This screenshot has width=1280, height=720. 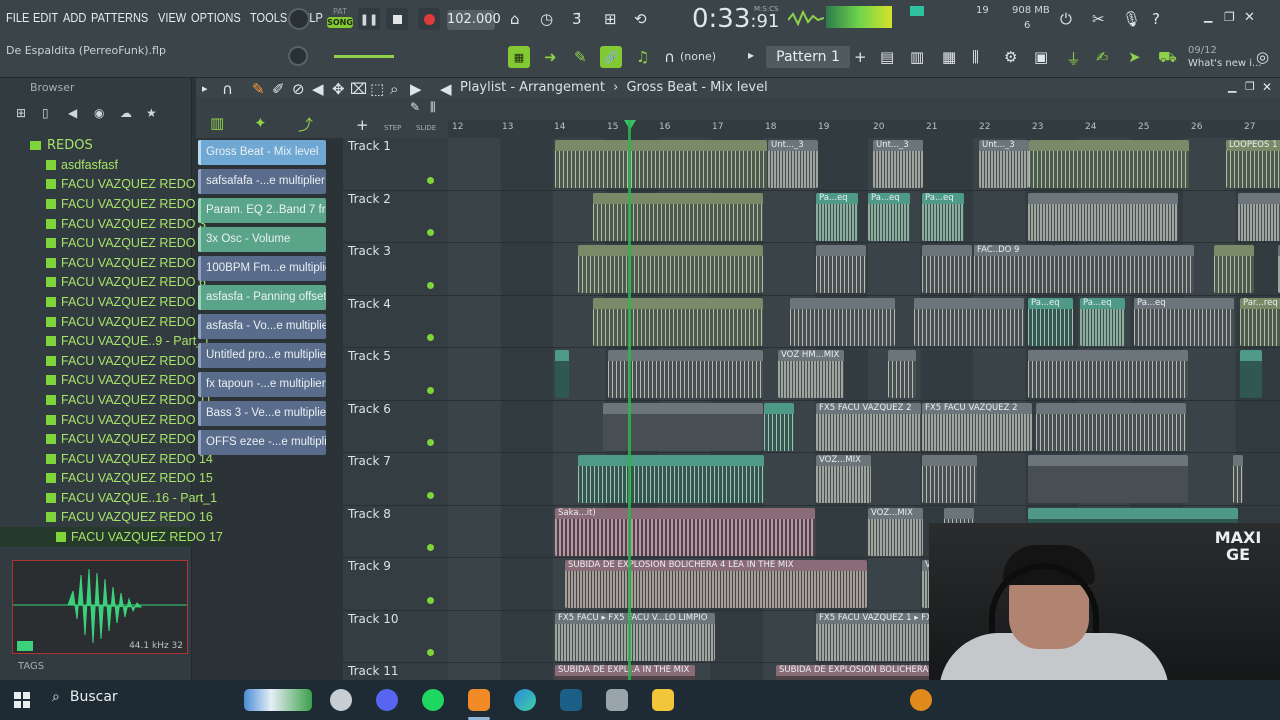 What do you see at coordinates (843, 479) in the screenshot?
I see `audio-clip: VOZ...MIX` at bounding box center [843, 479].